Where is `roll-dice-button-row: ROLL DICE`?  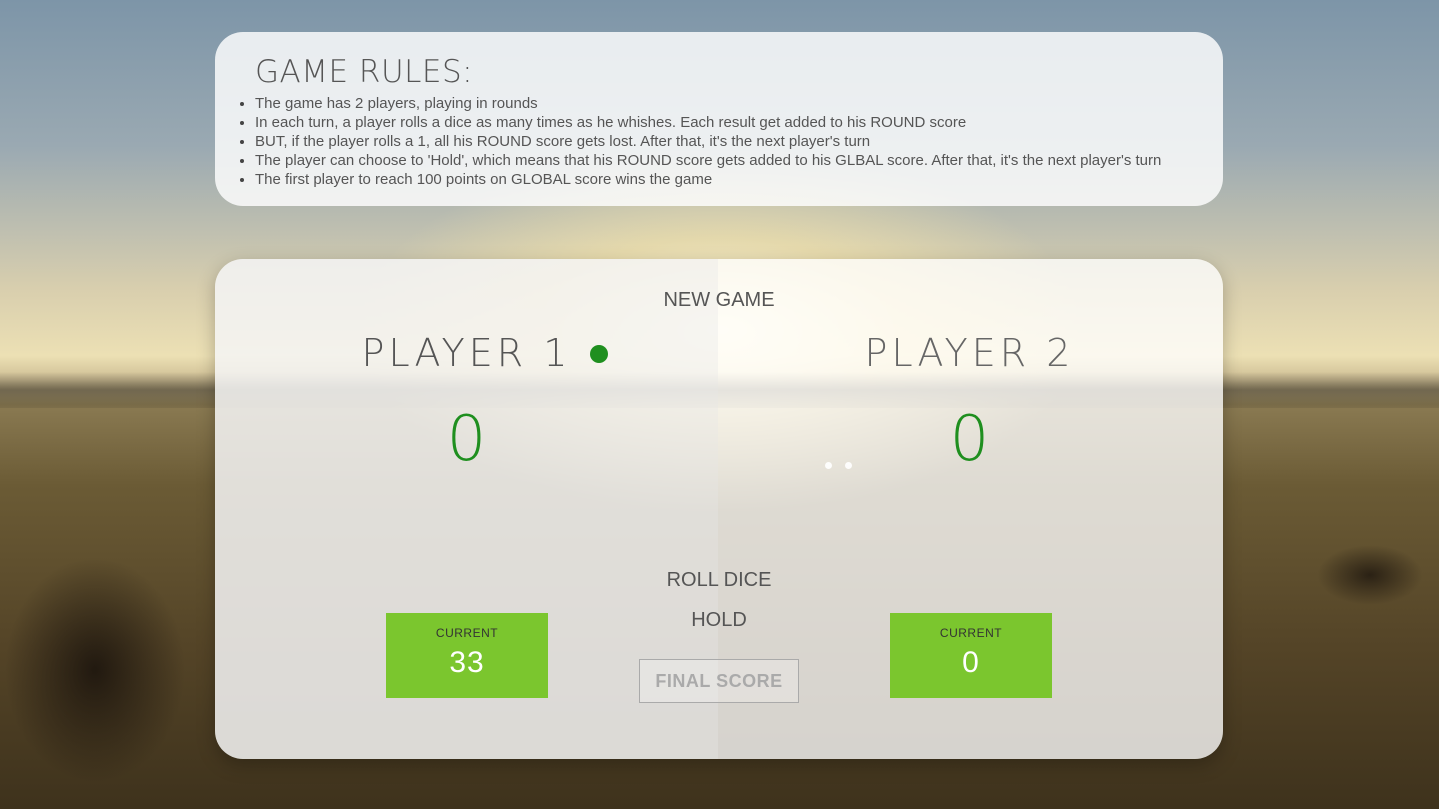 roll-dice-button-row: ROLL DICE is located at coordinates (719, 580).